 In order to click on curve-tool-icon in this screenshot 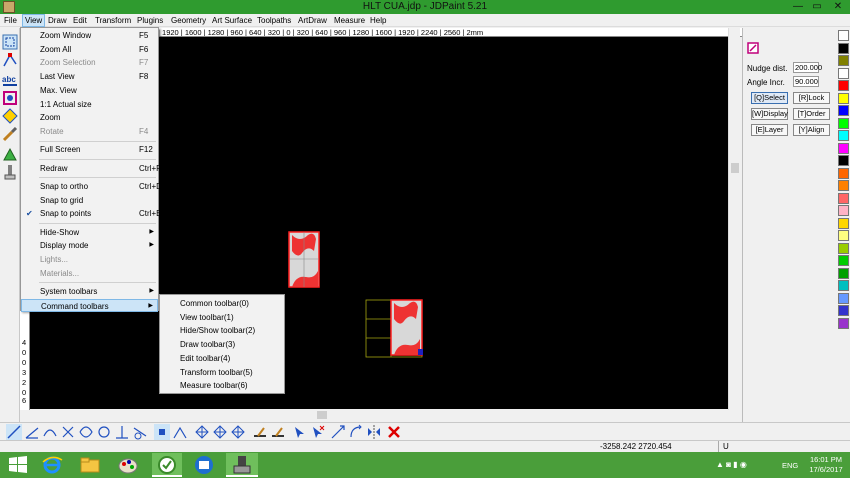, I will do `click(86, 432)`.